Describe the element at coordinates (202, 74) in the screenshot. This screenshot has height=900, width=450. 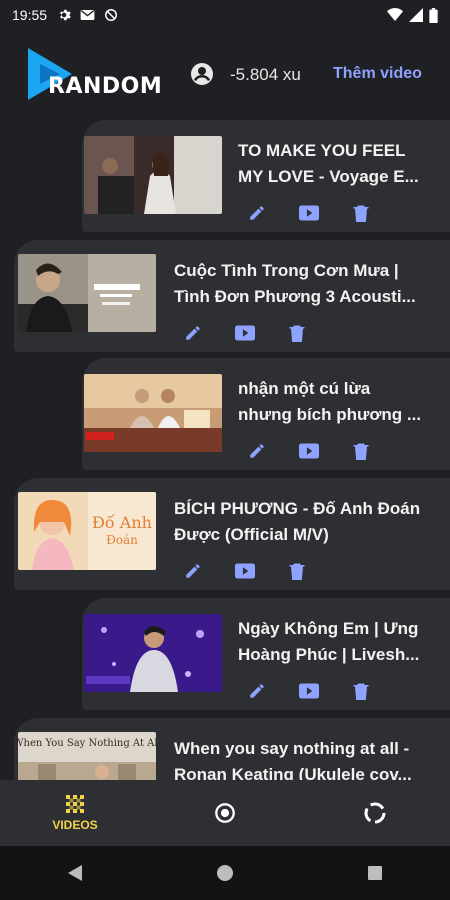
I see `account-circle-icon` at that location.